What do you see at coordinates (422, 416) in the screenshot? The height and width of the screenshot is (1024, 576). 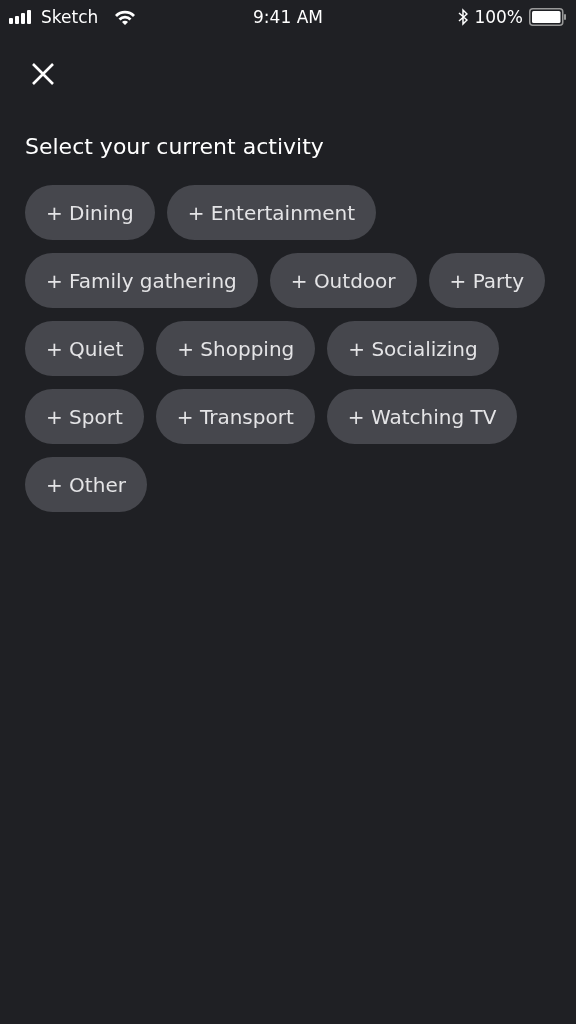 I see `activity-chip: + Watching TV` at bounding box center [422, 416].